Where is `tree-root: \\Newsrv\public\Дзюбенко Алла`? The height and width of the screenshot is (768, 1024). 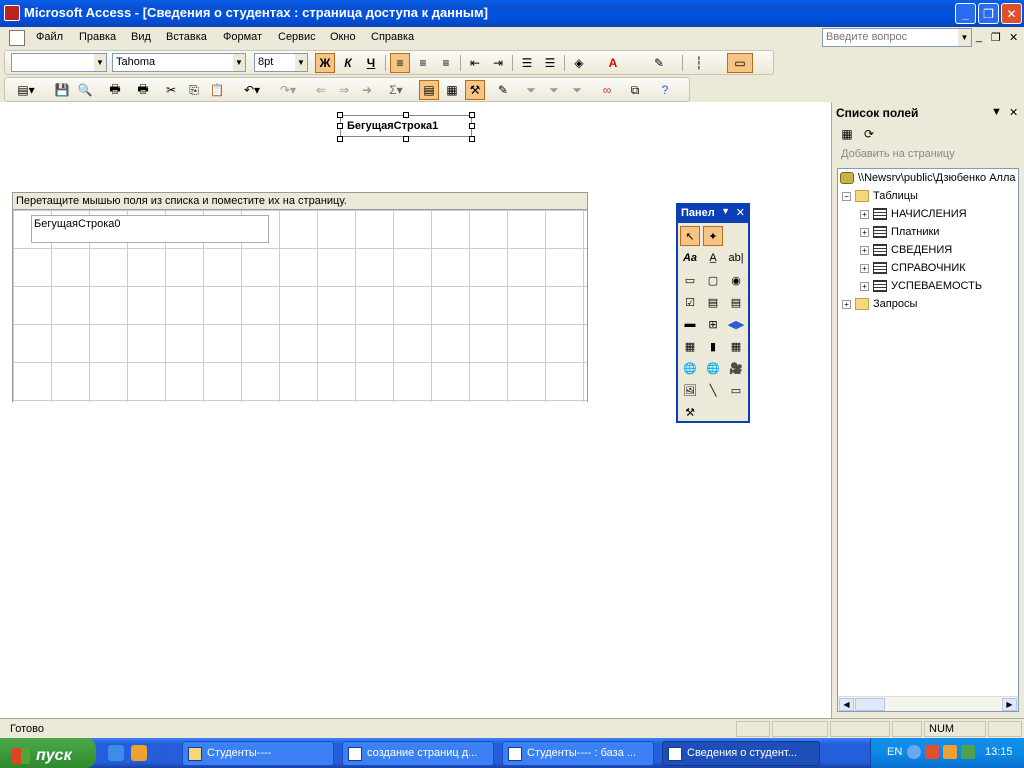 tree-root: \\Newsrv\public\Дзюбенко Алла is located at coordinates (928, 178).